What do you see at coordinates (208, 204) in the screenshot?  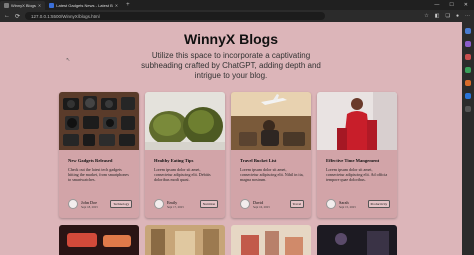 I see `category-tag: Nutrition` at bounding box center [208, 204].